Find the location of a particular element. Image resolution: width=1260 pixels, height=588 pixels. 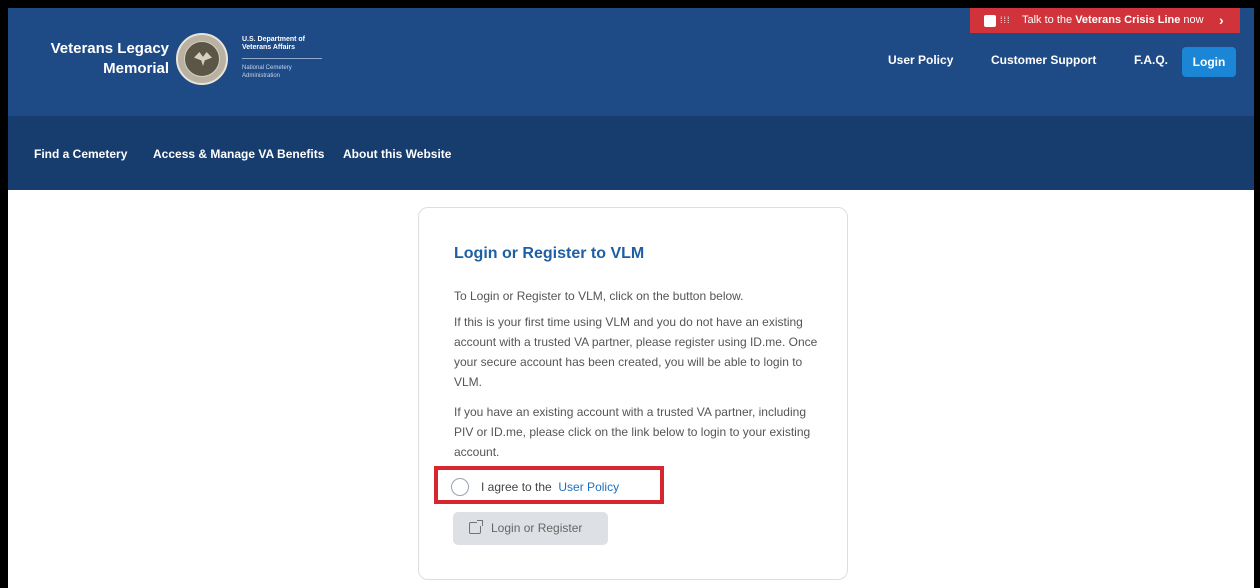

login-register-button: Login or Register is located at coordinates (530, 528).